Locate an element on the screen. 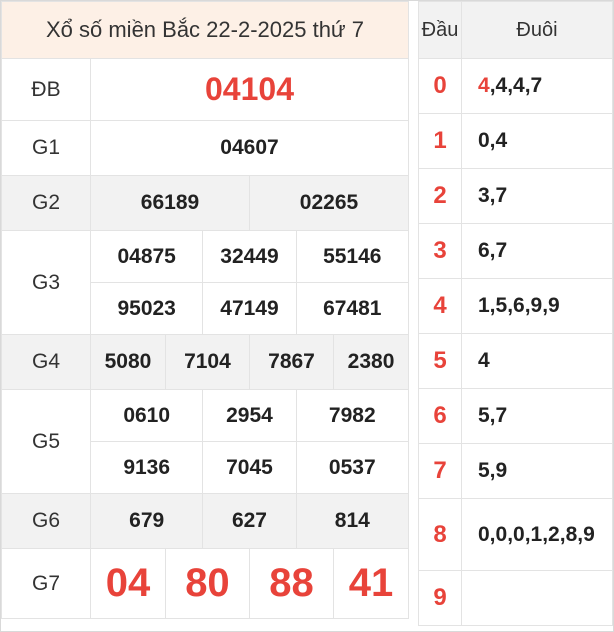  dau-digit: 5 is located at coordinates (440, 361).